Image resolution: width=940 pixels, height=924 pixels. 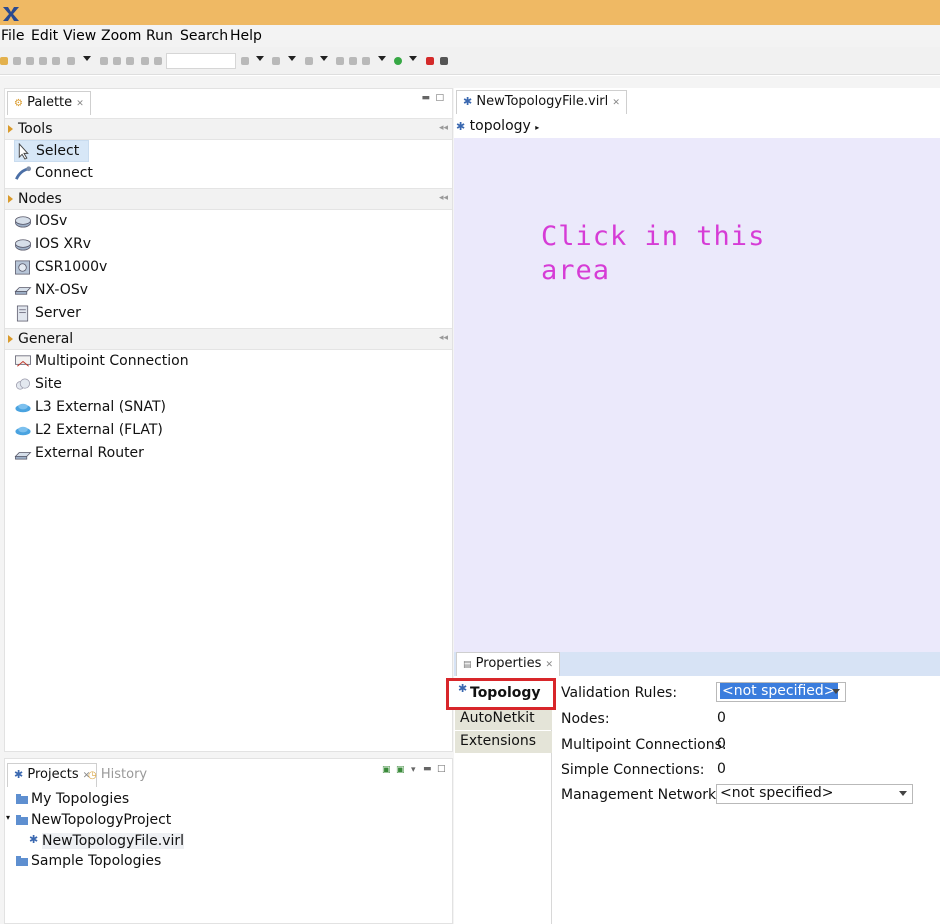 I want to click on collapse-all-icon: ▣, so click(x=386, y=770).